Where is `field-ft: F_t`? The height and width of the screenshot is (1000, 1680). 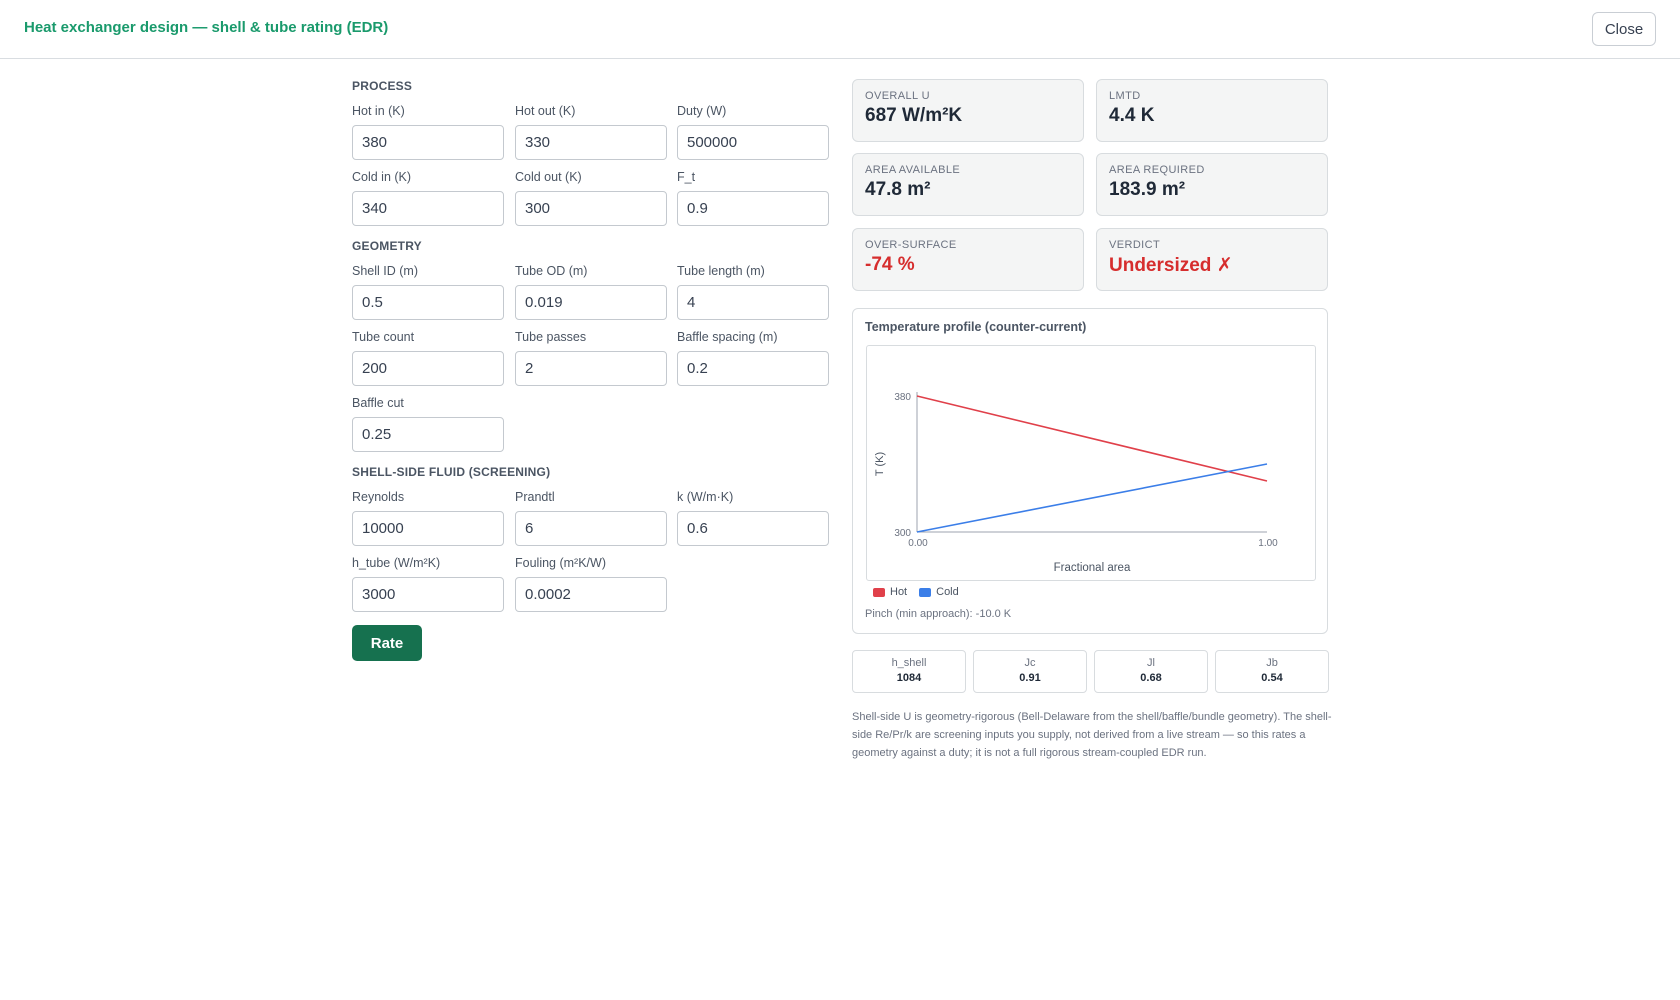 field-ft: F_t is located at coordinates (753, 197).